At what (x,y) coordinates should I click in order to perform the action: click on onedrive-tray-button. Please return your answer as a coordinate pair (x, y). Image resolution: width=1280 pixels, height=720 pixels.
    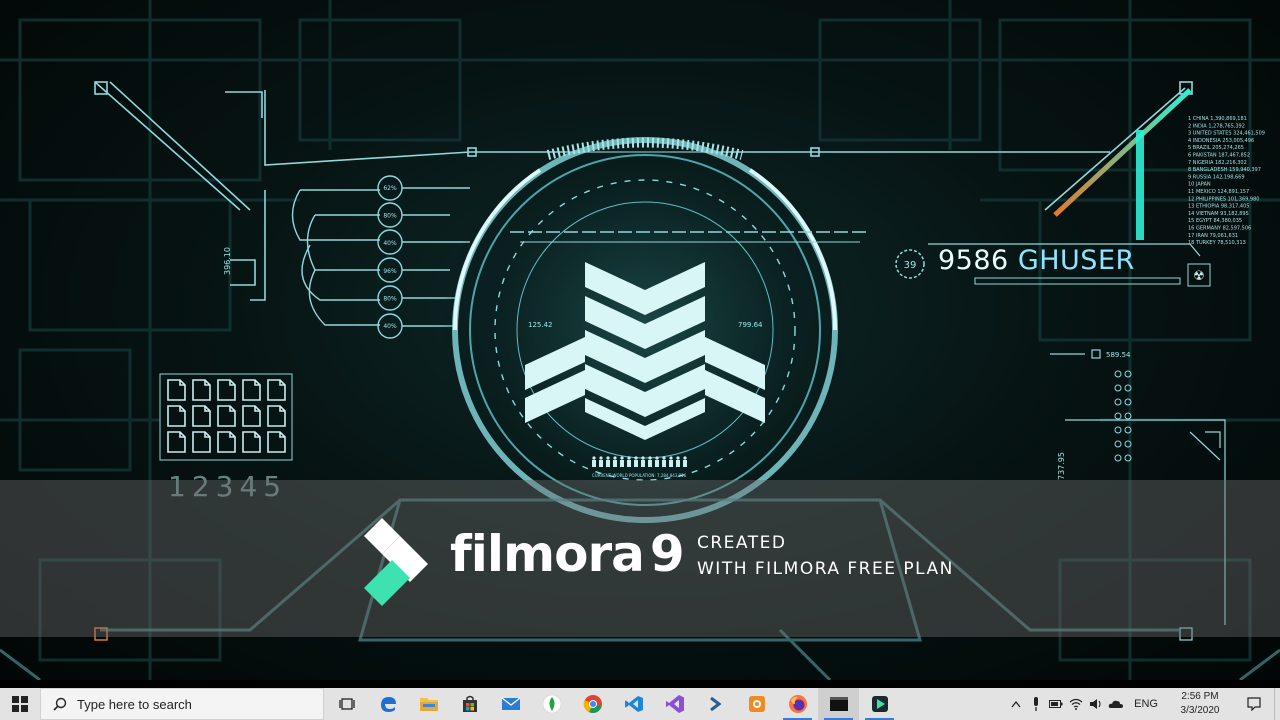
    Looking at the image, I should click on (1116, 704).